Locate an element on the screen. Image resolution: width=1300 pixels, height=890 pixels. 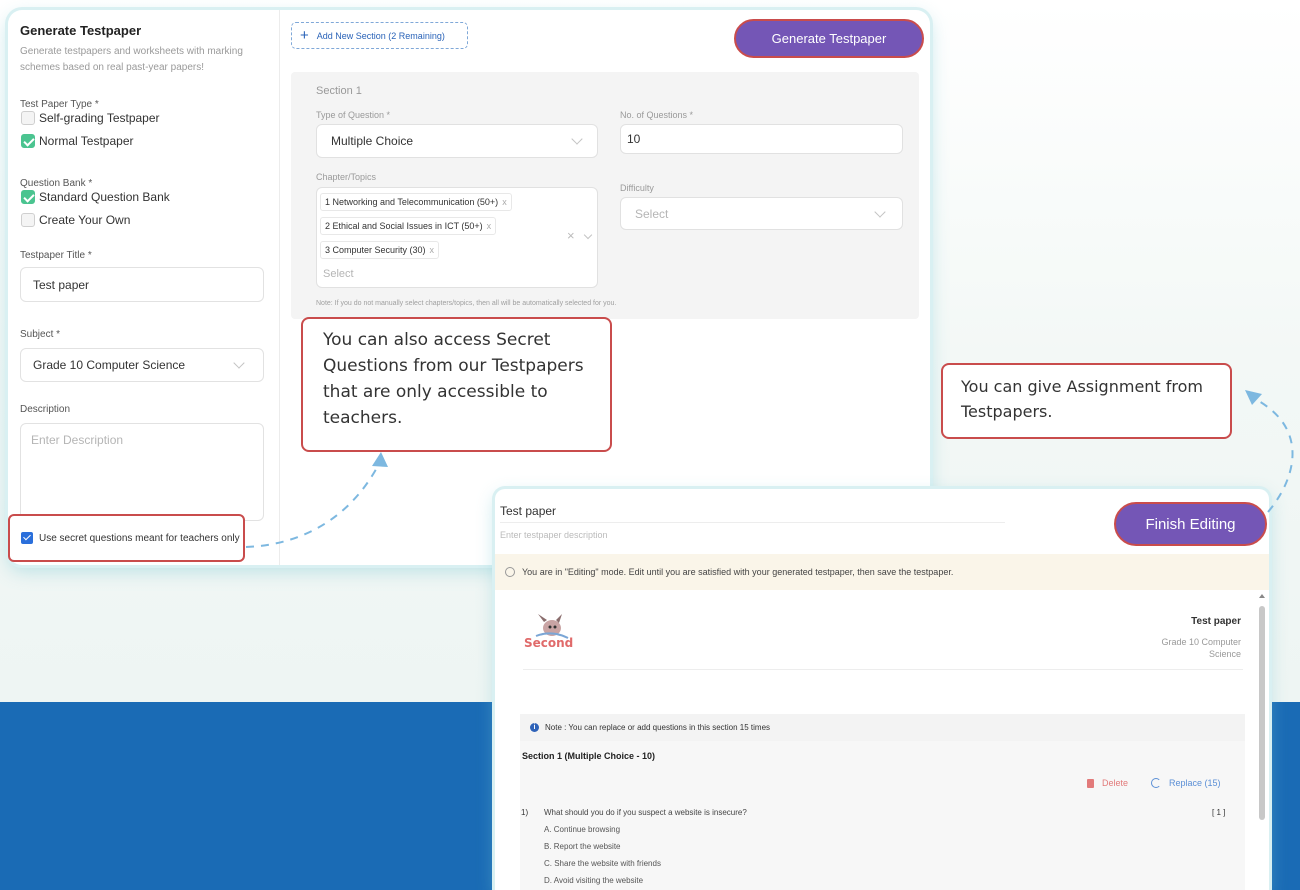
description-textarea: Enter Description is located at coordinates (142, 472).